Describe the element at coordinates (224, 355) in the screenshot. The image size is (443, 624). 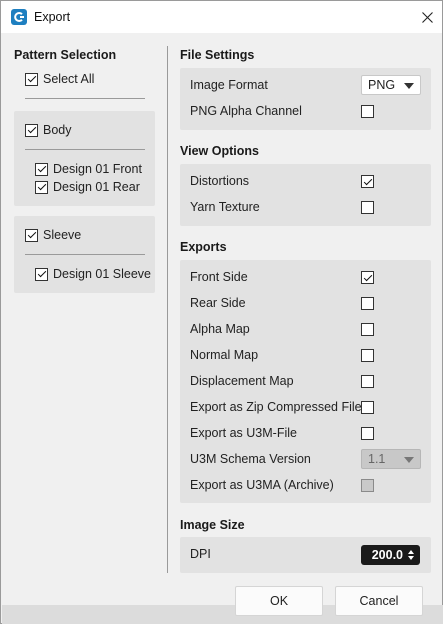
I see `normal-map-label: Normal Map` at that location.